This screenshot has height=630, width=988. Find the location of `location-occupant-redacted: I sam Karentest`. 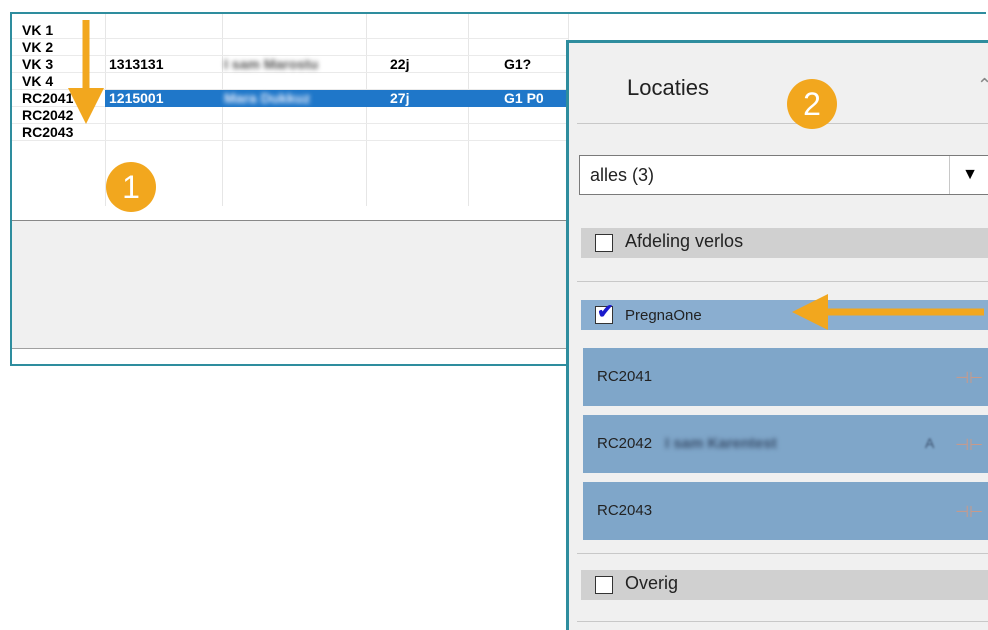

location-occupant-redacted: I sam Karentest is located at coordinates (721, 443).